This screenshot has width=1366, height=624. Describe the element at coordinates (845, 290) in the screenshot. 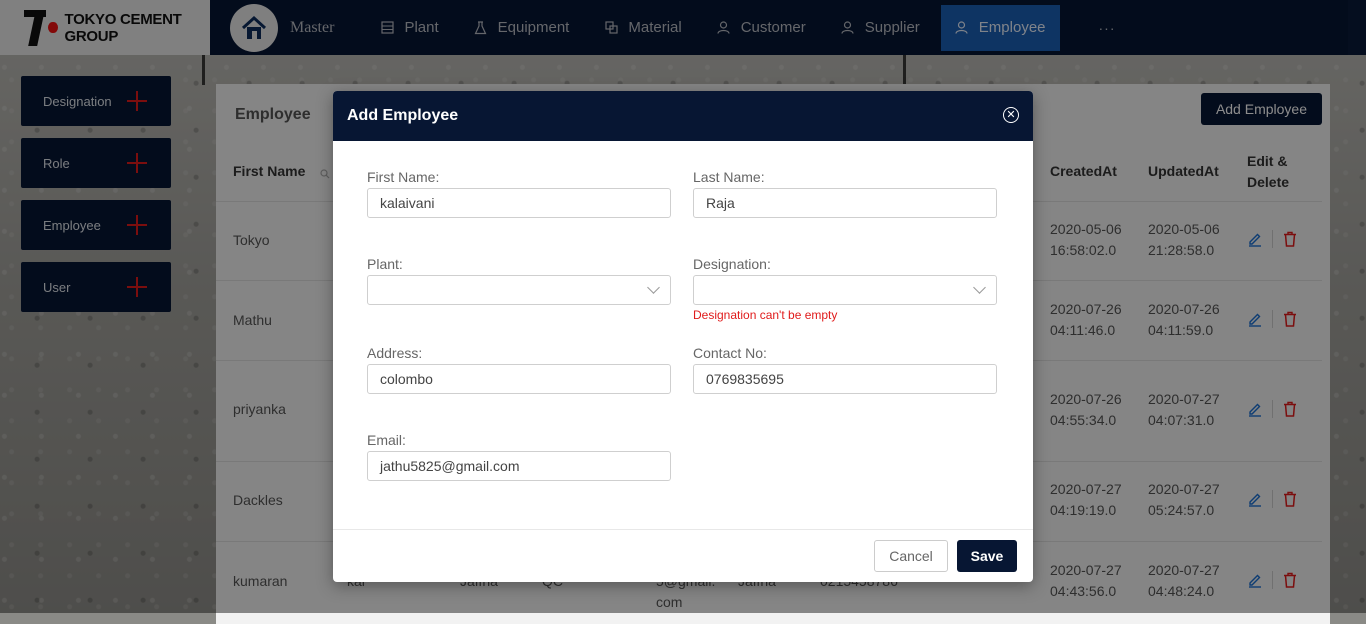

I see `designation-select` at that location.